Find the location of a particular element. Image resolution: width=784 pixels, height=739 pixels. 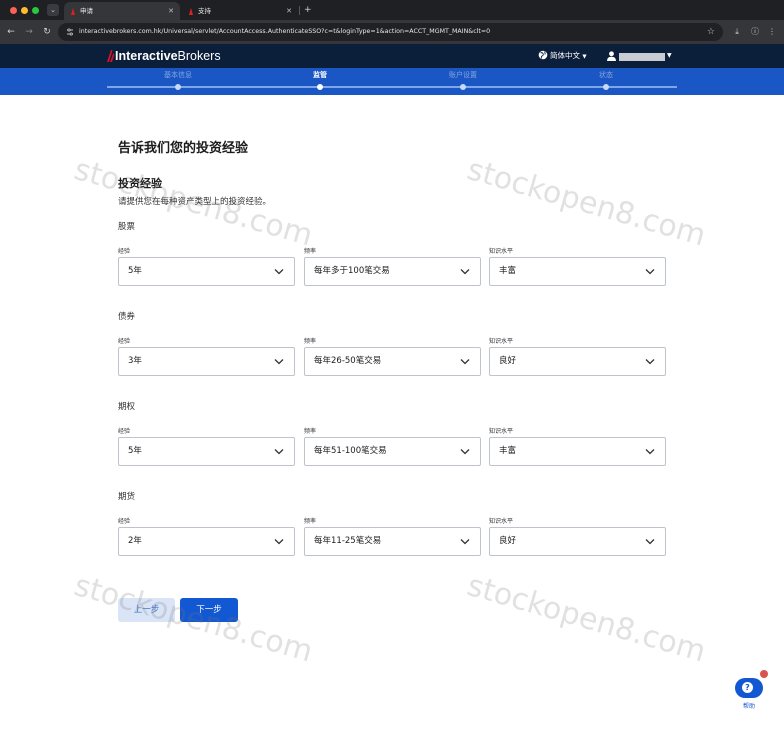

asset-group-options: 期权 经验 5年 频率 每年51-100笔交易 知识水平 丰富 is located at coordinates (398, 440).